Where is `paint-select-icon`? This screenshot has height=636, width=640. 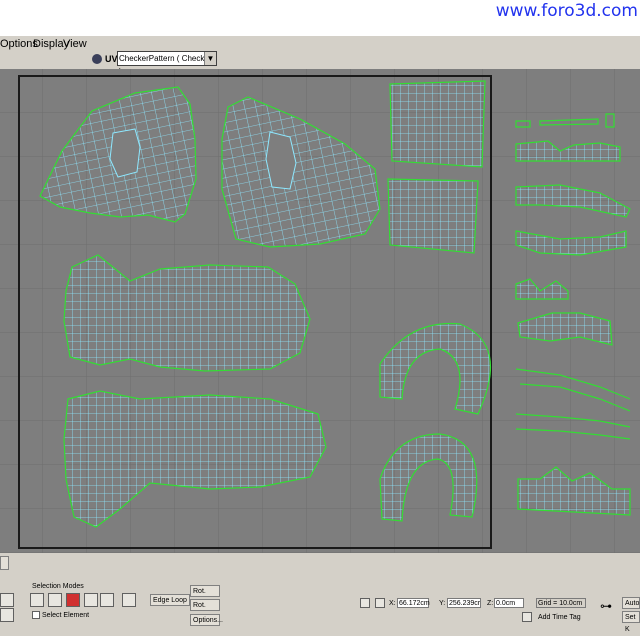
paint-select-icon is located at coordinates (129, 600).